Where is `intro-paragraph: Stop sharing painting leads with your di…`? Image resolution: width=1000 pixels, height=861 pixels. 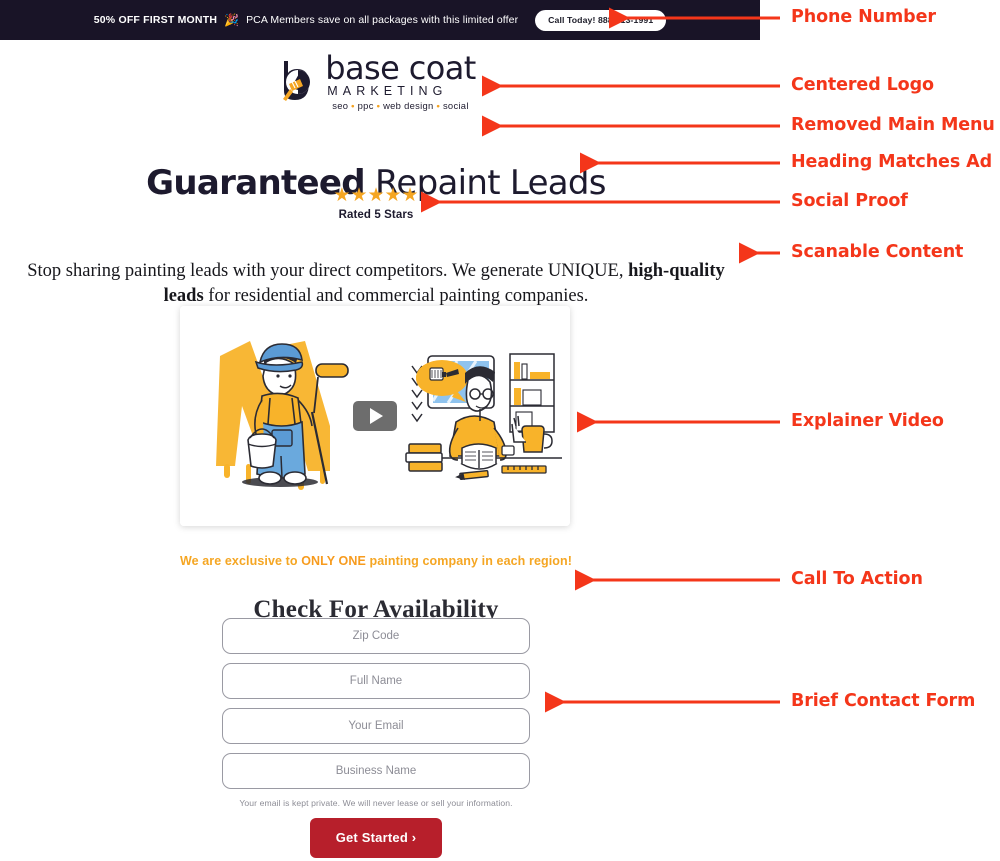
intro-paragraph: Stop sharing painting leads with your di… is located at coordinates (376, 284).